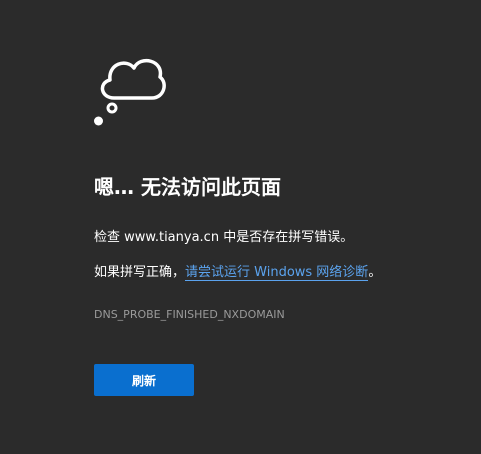 The width and height of the screenshot is (481, 454). Describe the element at coordinates (144, 380) in the screenshot. I see `reload-button: 刷新` at that location.